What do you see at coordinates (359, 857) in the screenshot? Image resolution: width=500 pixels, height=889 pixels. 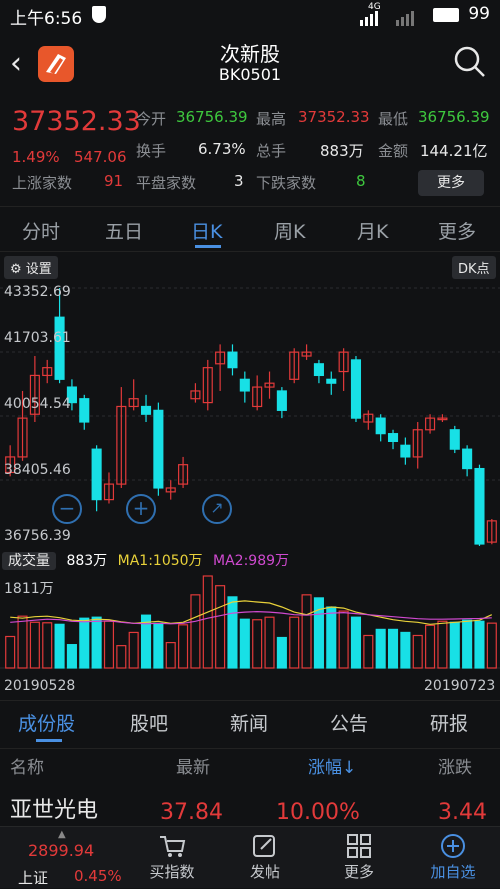 I see `more-button: 更多` at bounding box center [359, 857].